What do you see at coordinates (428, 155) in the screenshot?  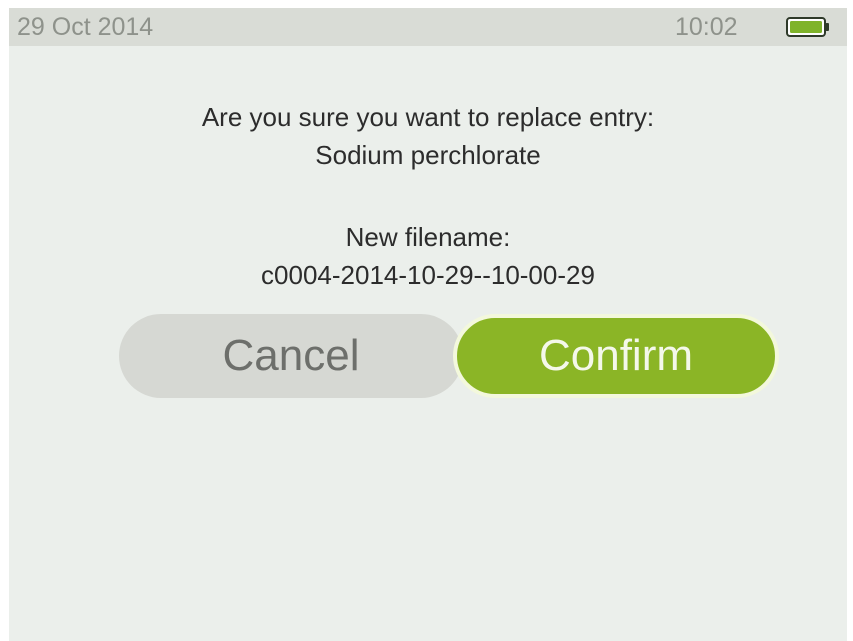 I see `entry-name: Sodium perchlorate` at bounding box center [428, 155].